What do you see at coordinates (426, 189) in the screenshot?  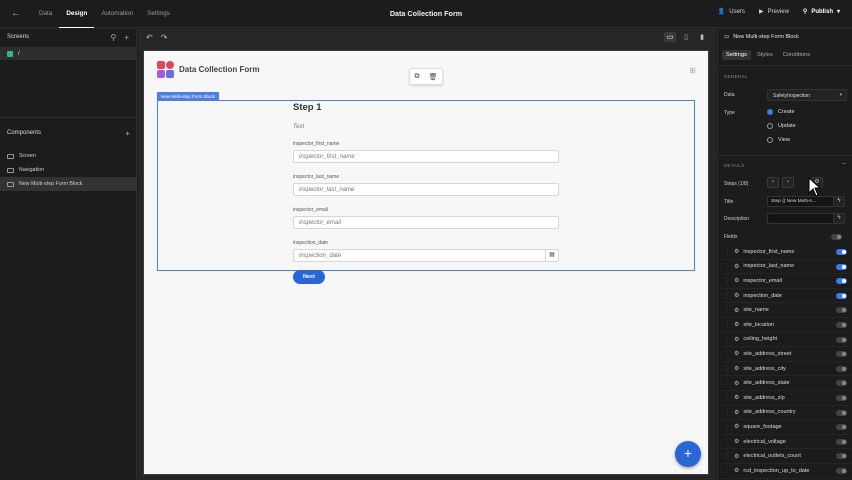 I see `inspector-last-name-input: inspector_last_name` at bounding box center [426, 189].